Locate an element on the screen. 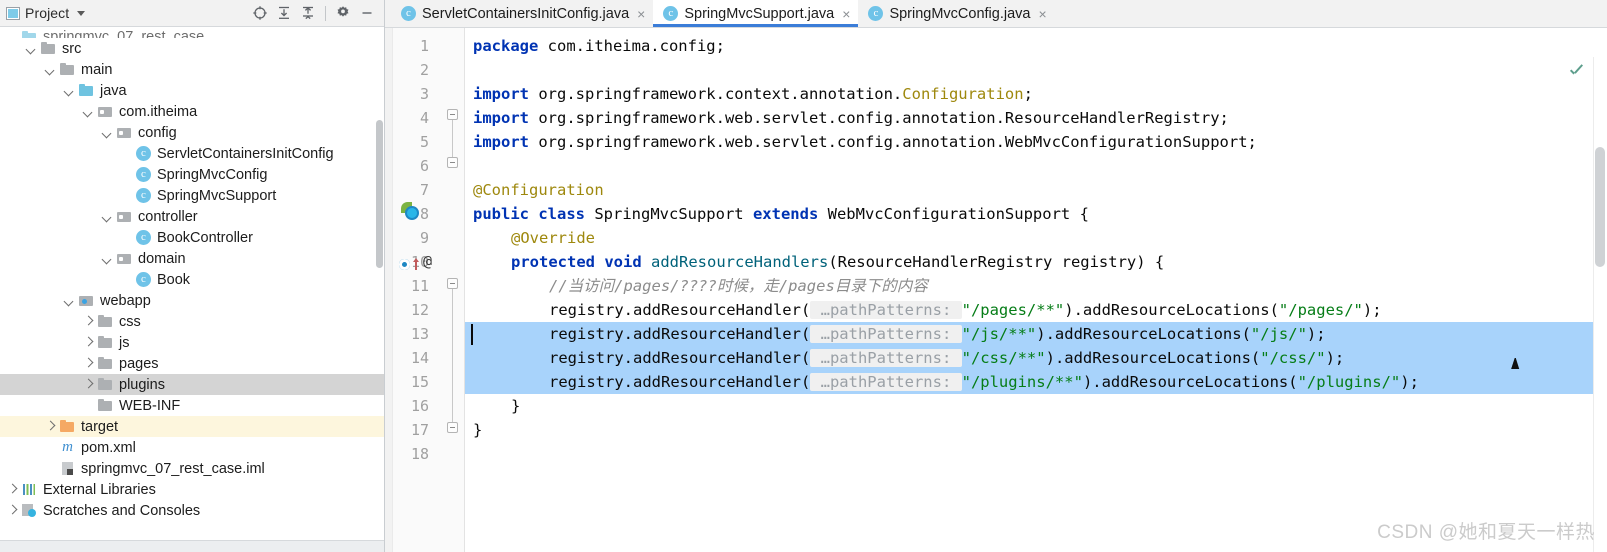 The width and height of the screenshot is (1607, 552). tree-node-servletcontainersinitconfig: ServletContainersInitConfig is located at coordinates (192, 153).